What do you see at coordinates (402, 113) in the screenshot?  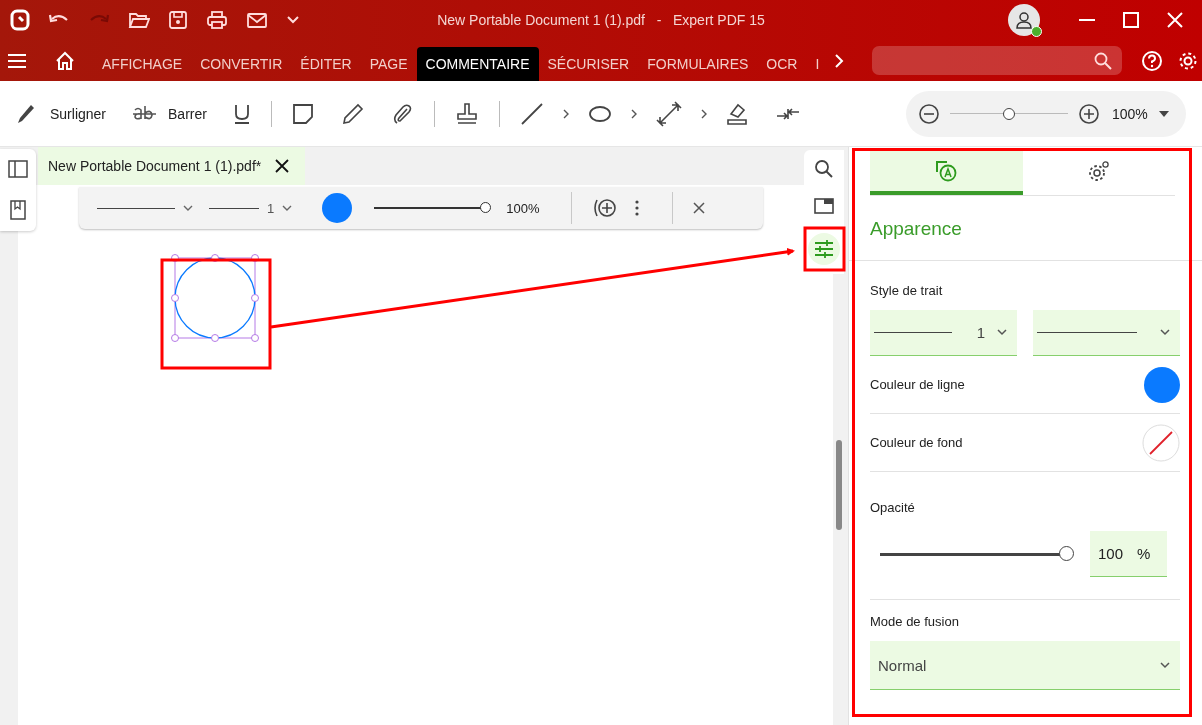 I see `paperclip-icon` at bounding box center [402, 113].